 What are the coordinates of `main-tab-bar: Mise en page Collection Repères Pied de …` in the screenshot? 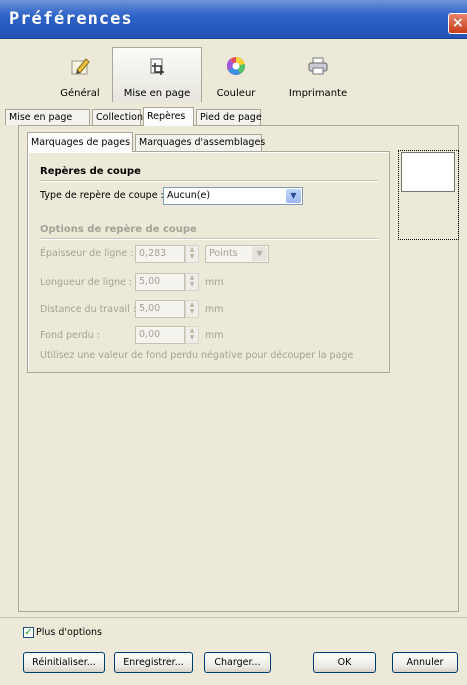 It's located at (233, 116).